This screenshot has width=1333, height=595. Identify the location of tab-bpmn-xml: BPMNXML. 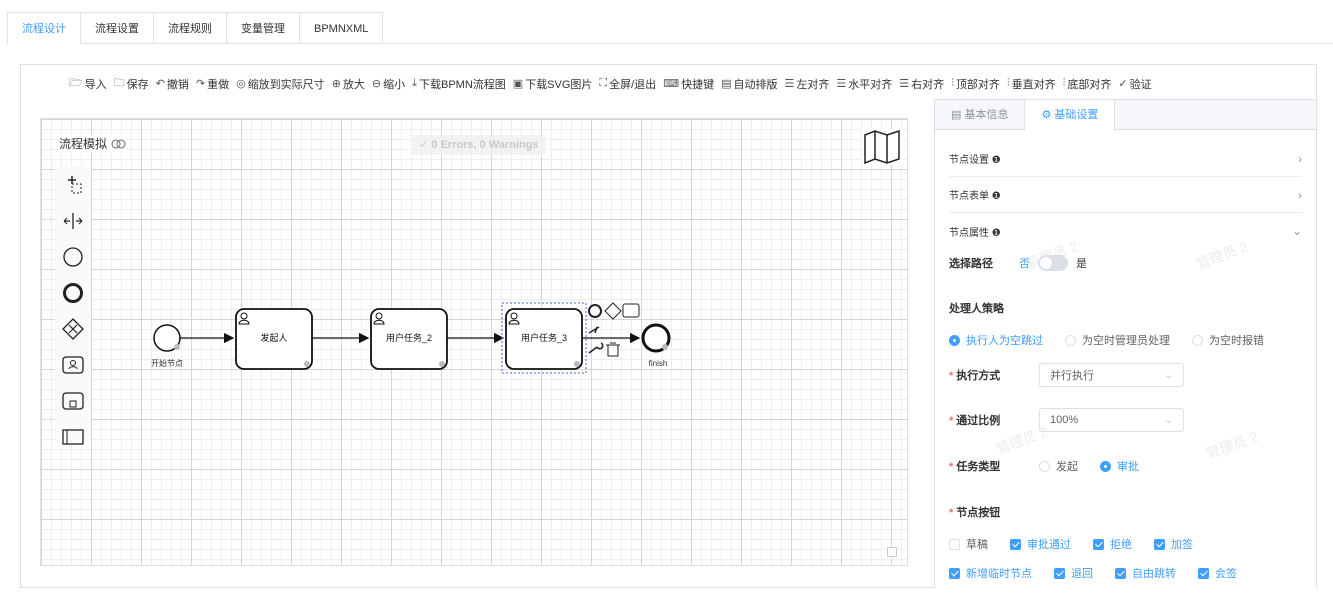
(342, 28).